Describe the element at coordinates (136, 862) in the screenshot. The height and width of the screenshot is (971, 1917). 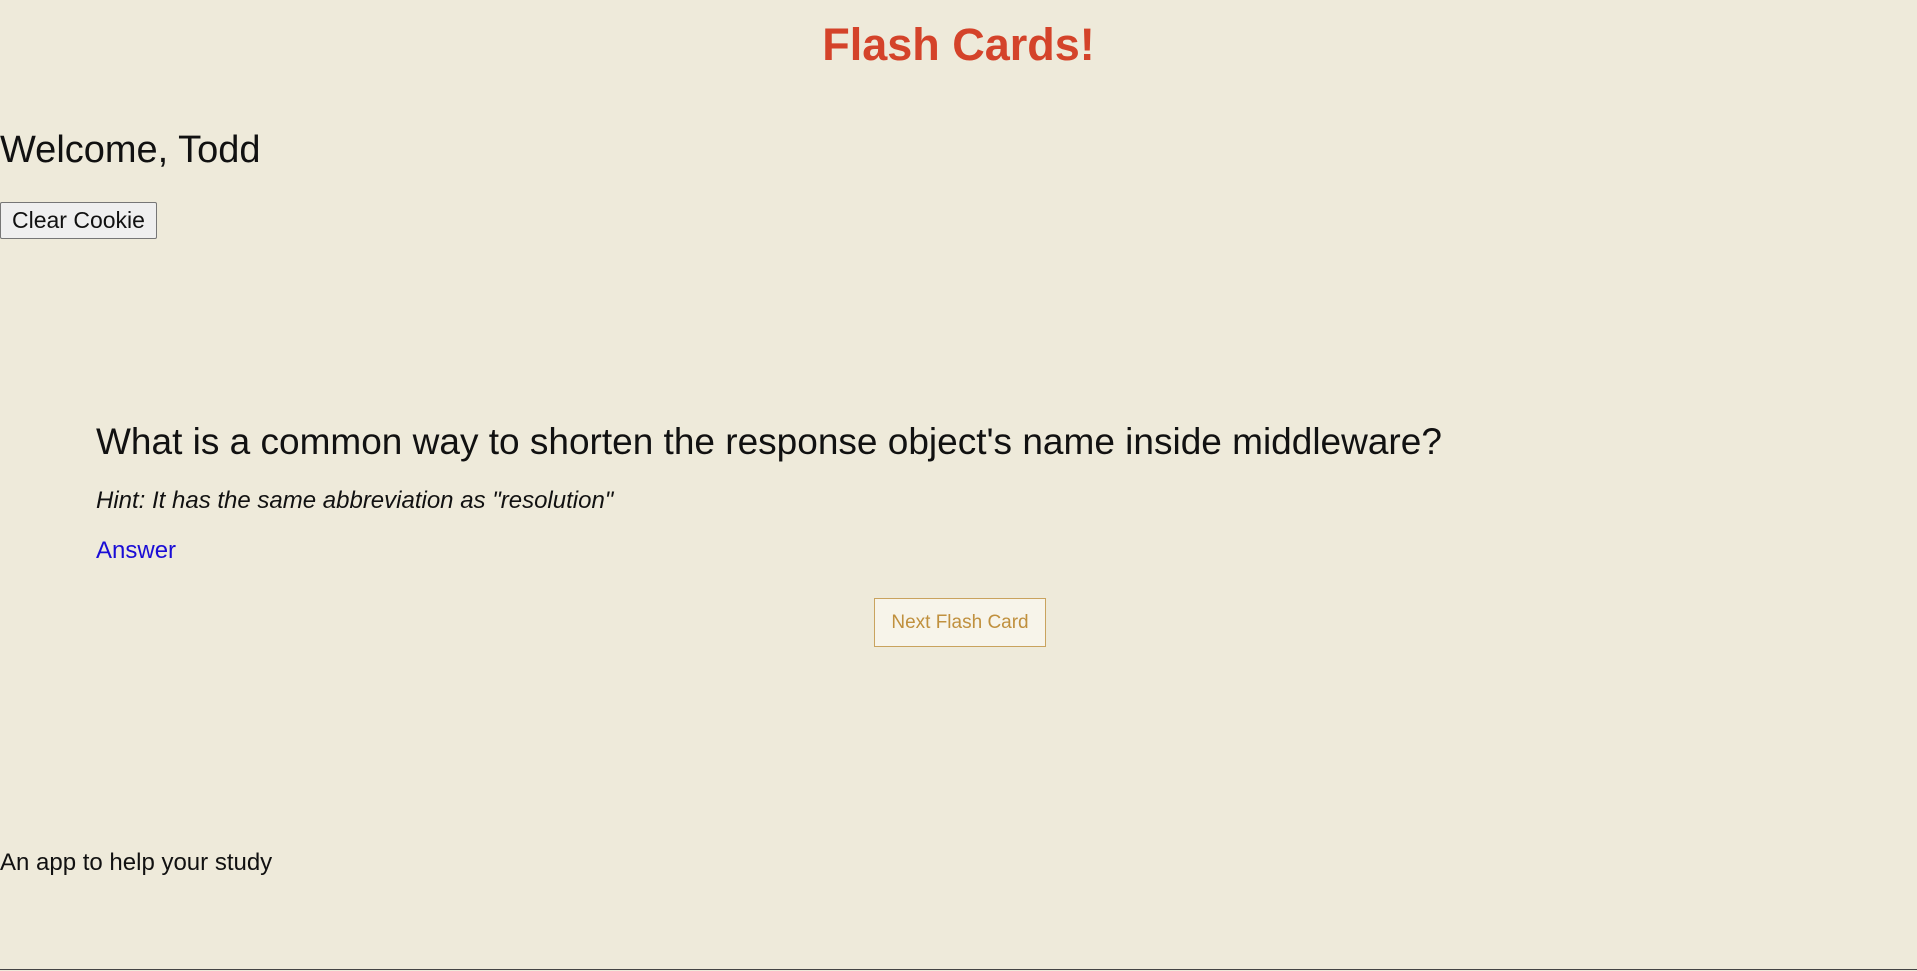
I see `footer-tagline: An app to help your study` at that location.